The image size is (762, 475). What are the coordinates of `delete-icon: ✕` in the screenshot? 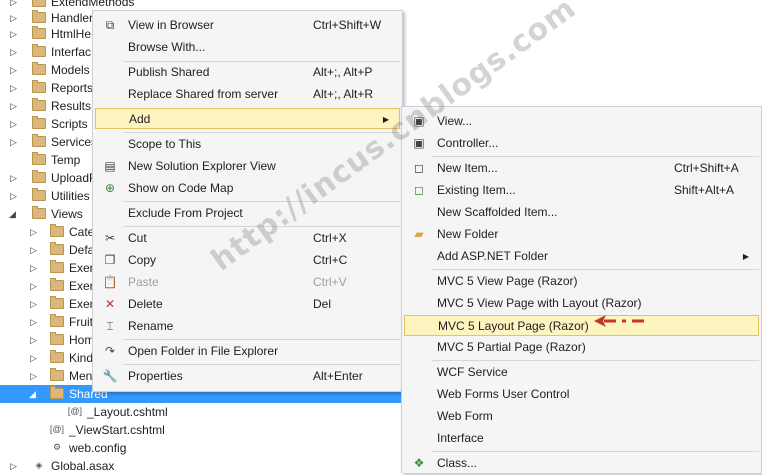 It's located at (110, 304).